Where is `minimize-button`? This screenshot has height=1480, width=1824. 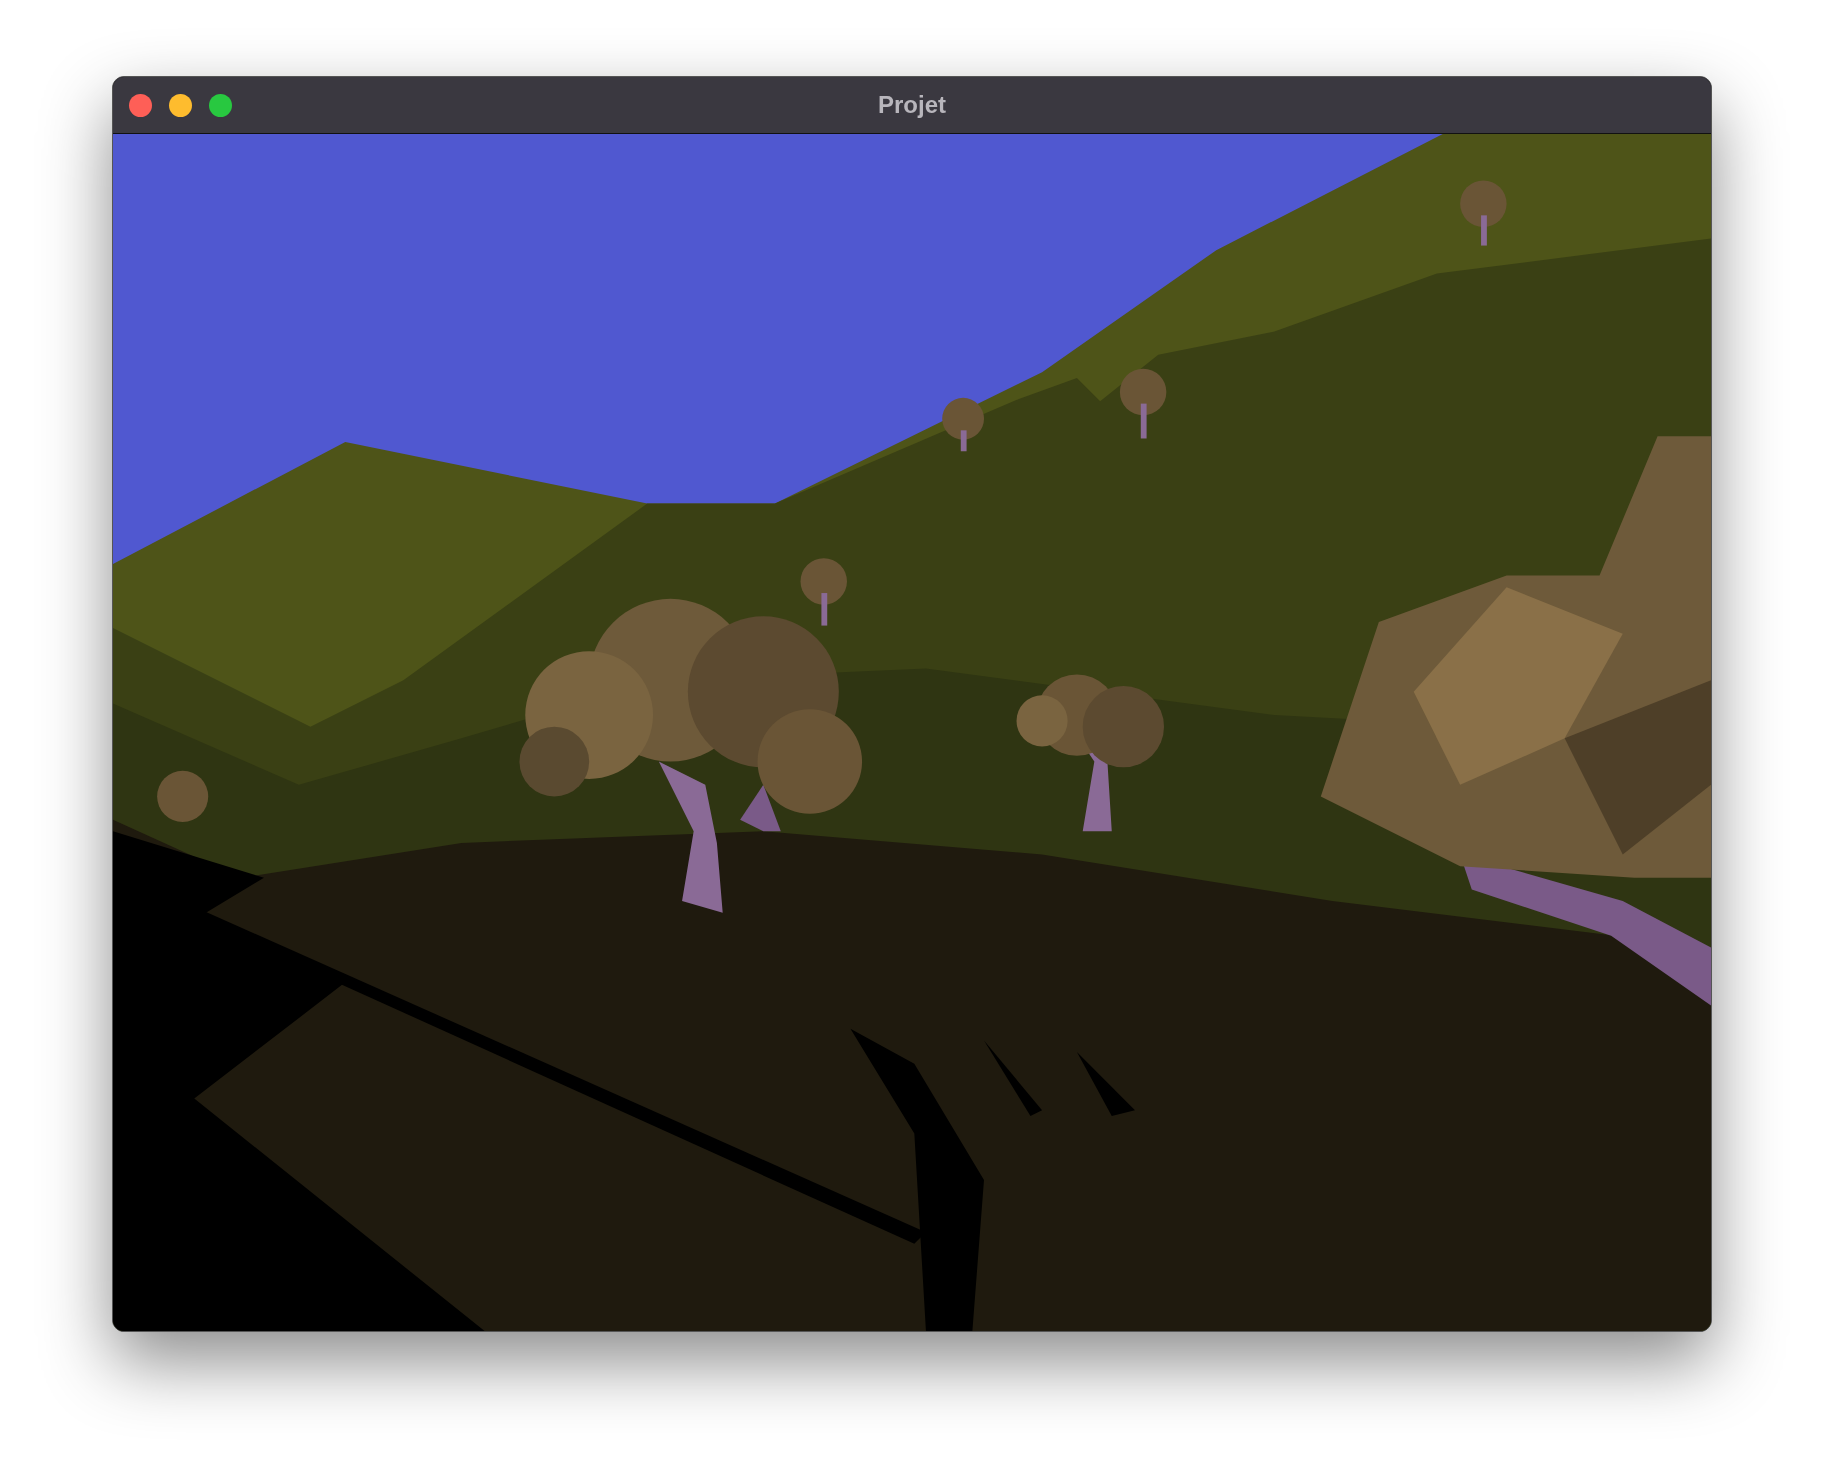 minimize-button is located at coordinates (180, 105).